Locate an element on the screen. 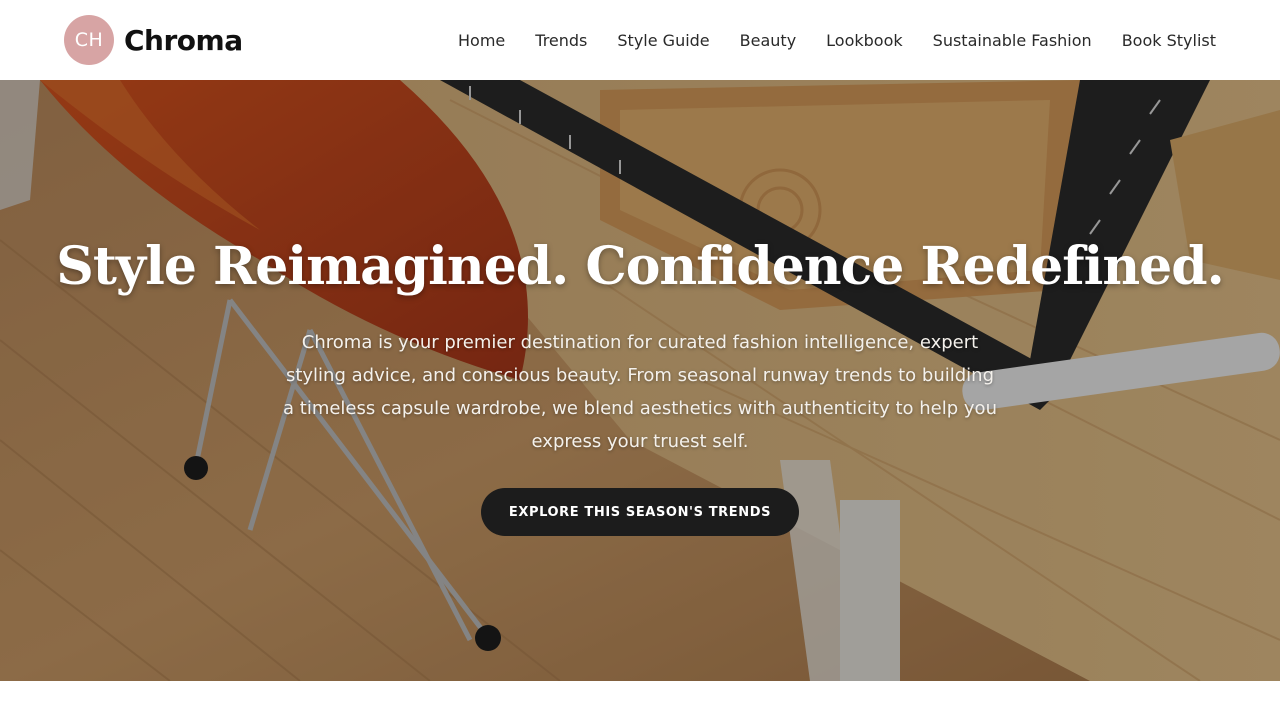  nav-item-book-stylist: Book Stylist is located at coordinates (1169, 40).